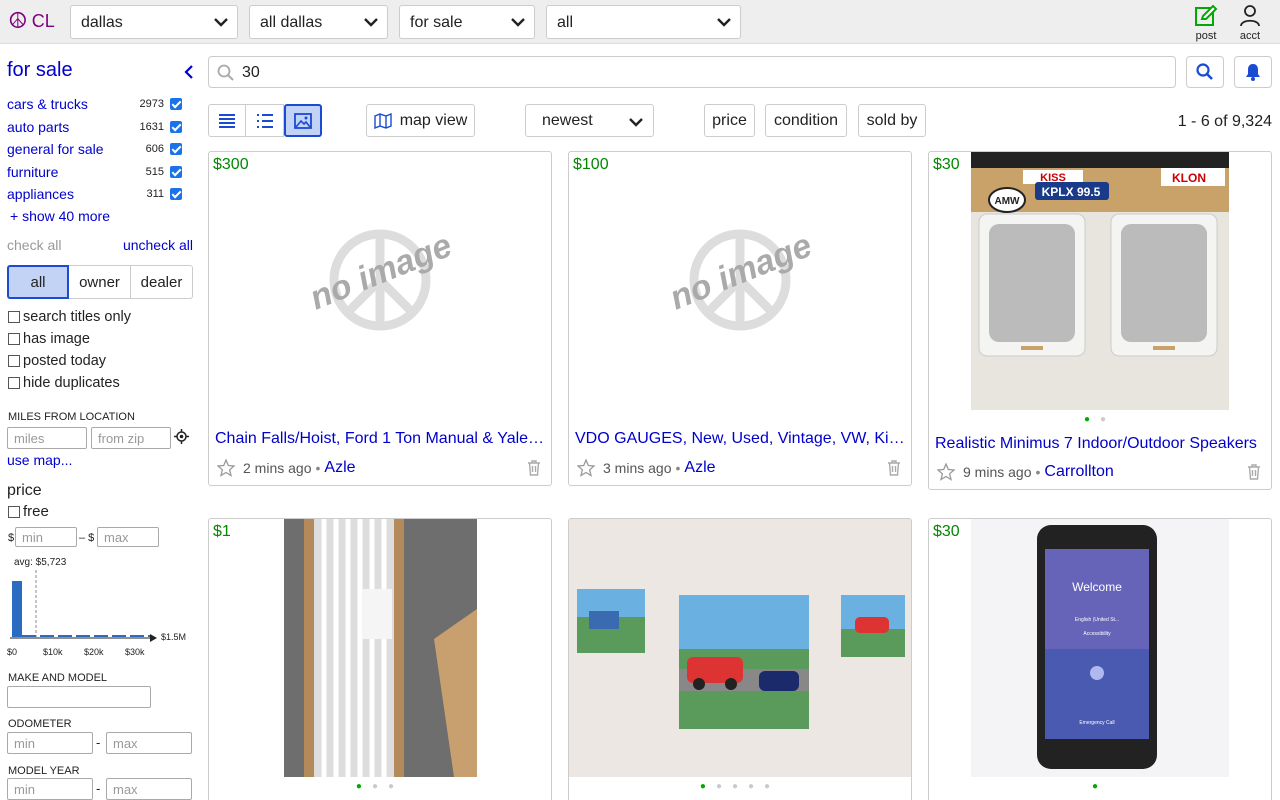 This screenshot has width=1280, height=800. I want to click on make-model-input, so click(79, 697).